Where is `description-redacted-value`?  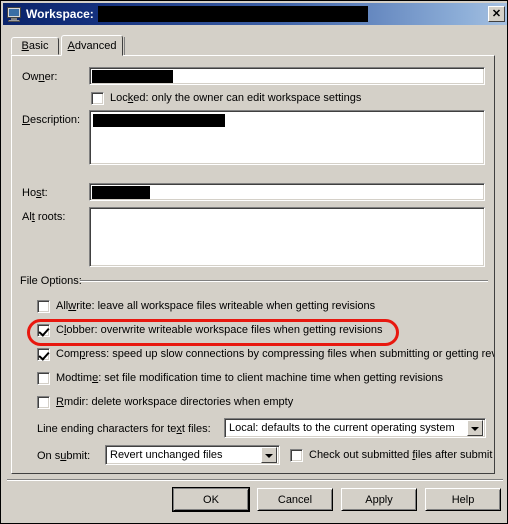 description-redacted-value is located at coordinates (159, 120).